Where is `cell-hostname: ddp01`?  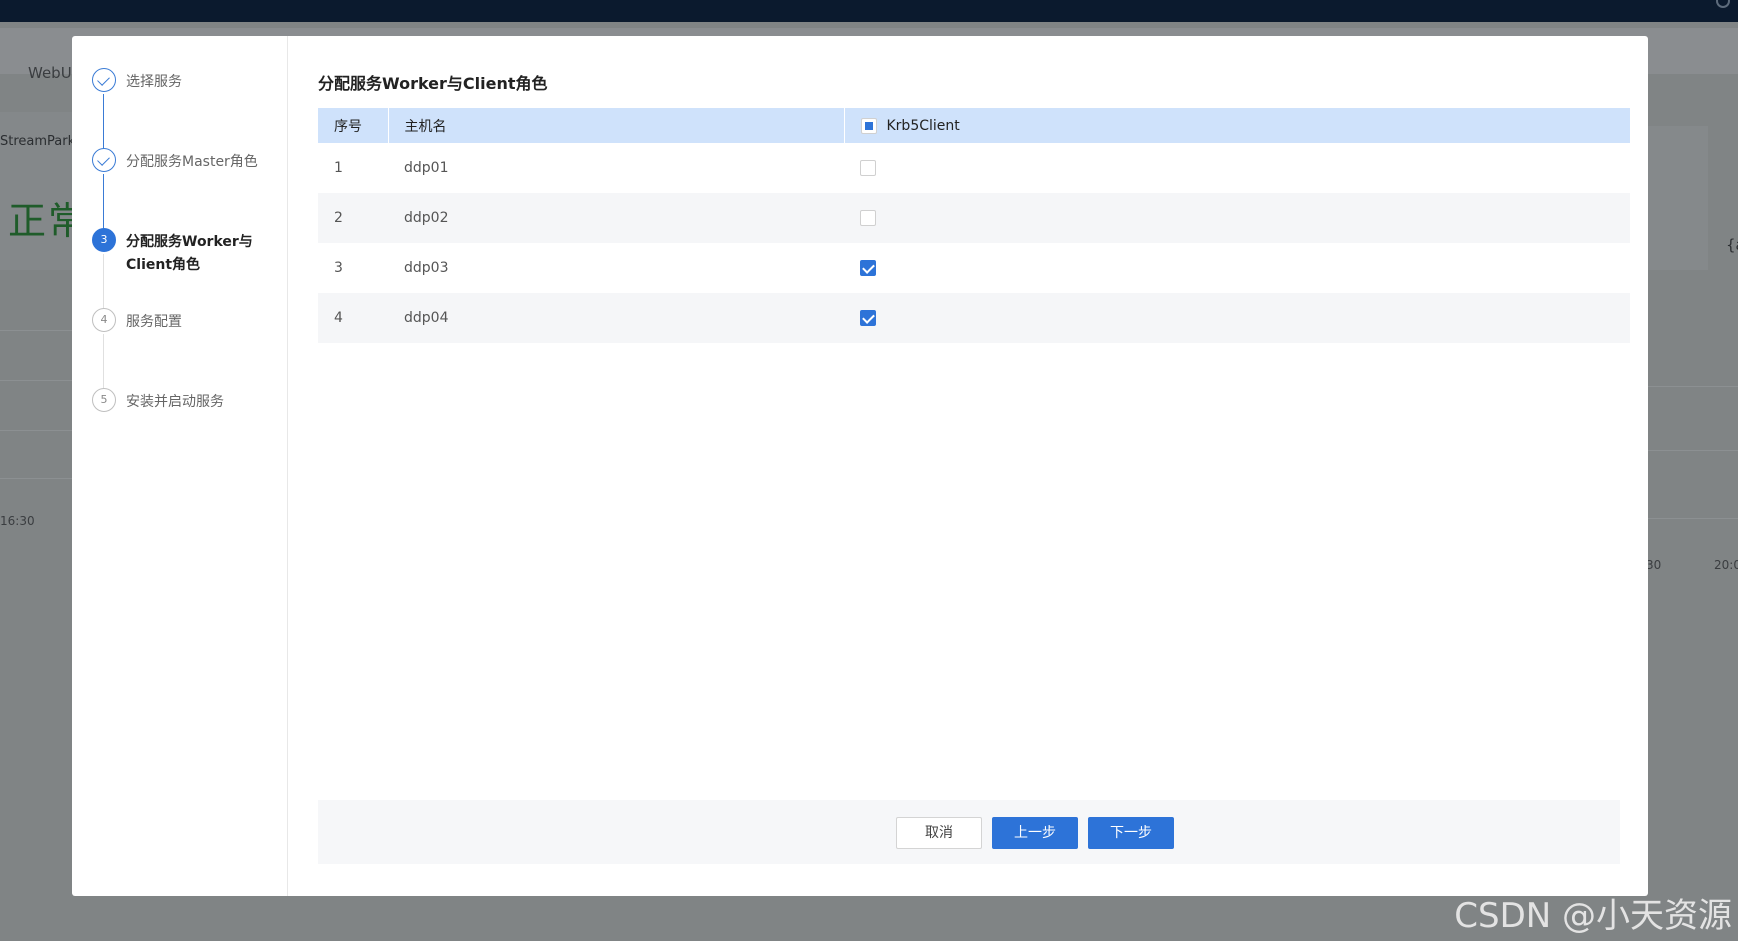
cell-hostname: ddp01 is located at coordinates (426, 168).